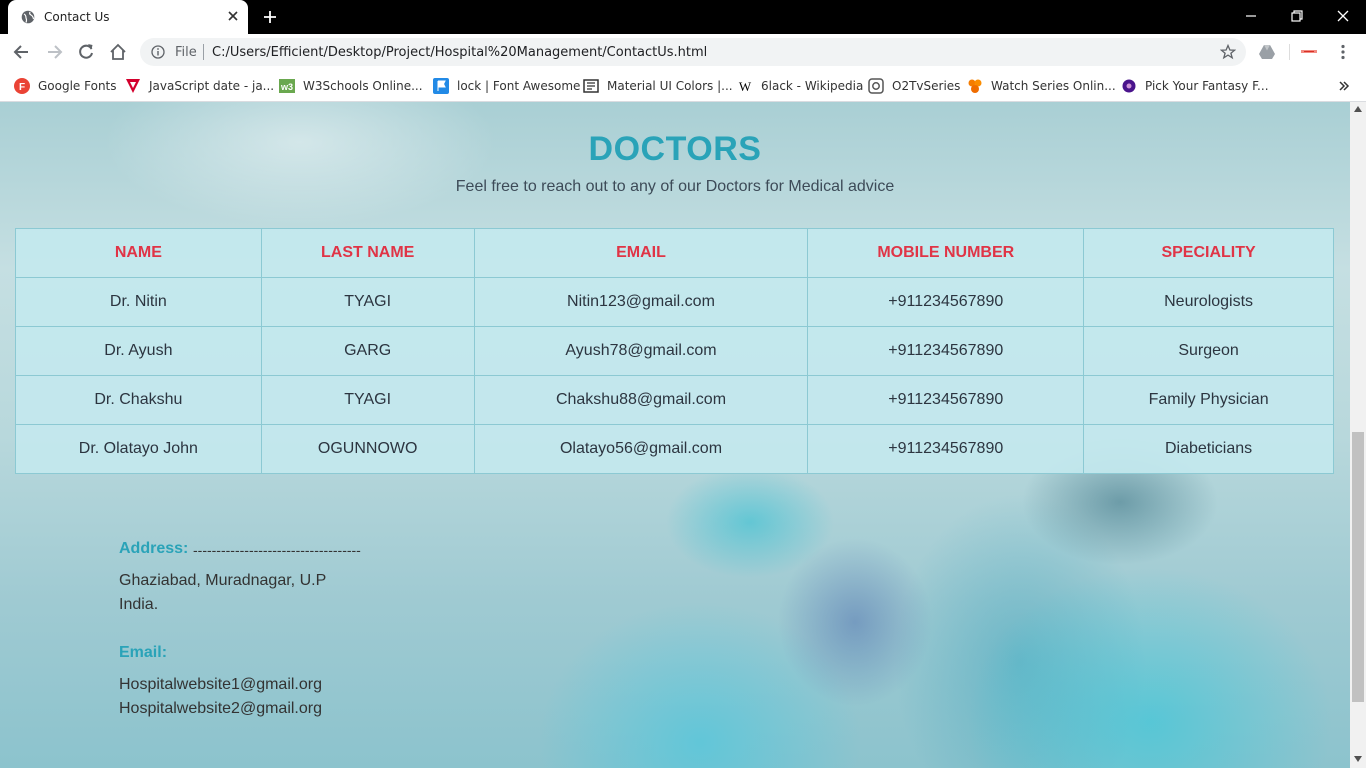  What do you see at coordinates (138, 253) in the screenshot?
I see `column-header-name: NAME` at bounding box center [138, 253].